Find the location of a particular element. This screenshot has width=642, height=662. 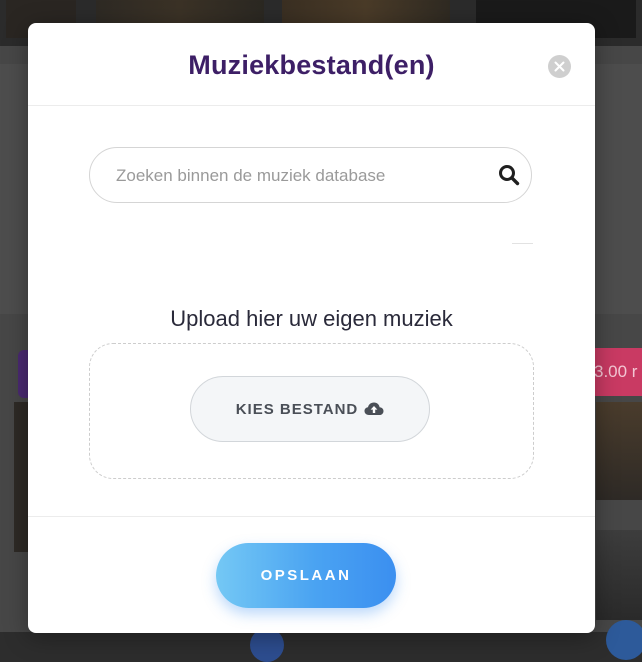

choose-file-button: KIES BESTAND is located at coordinates (310, 409).